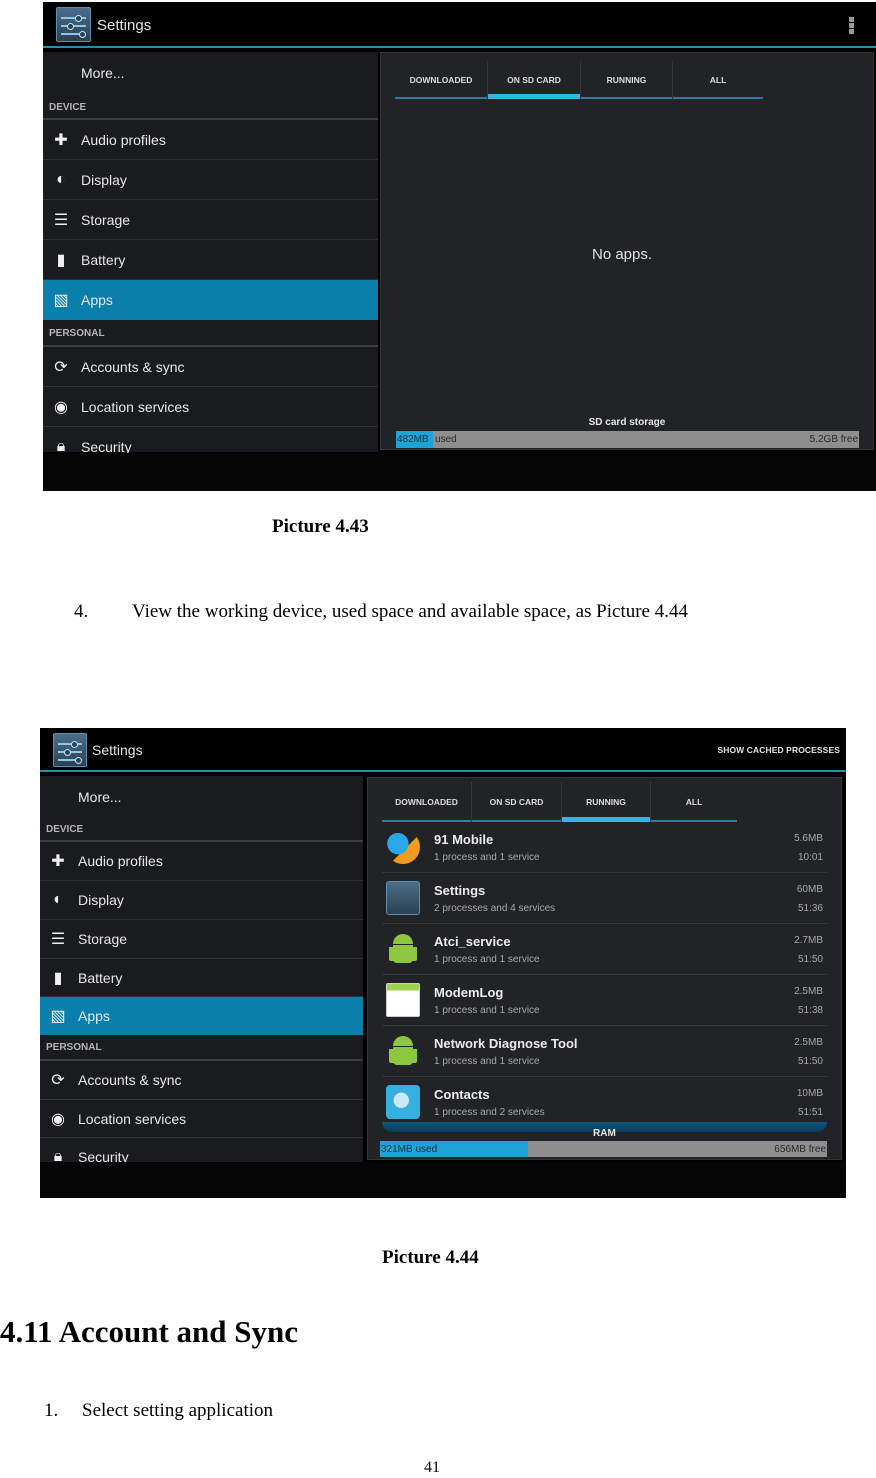  Describe the element at coordinates (178, 1410) in the screenshot. I see `step-text: Select setting application` at that location.